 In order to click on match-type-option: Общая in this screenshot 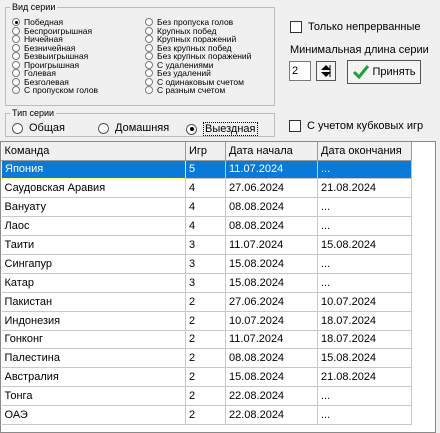, I will do `click(38, 128)`.